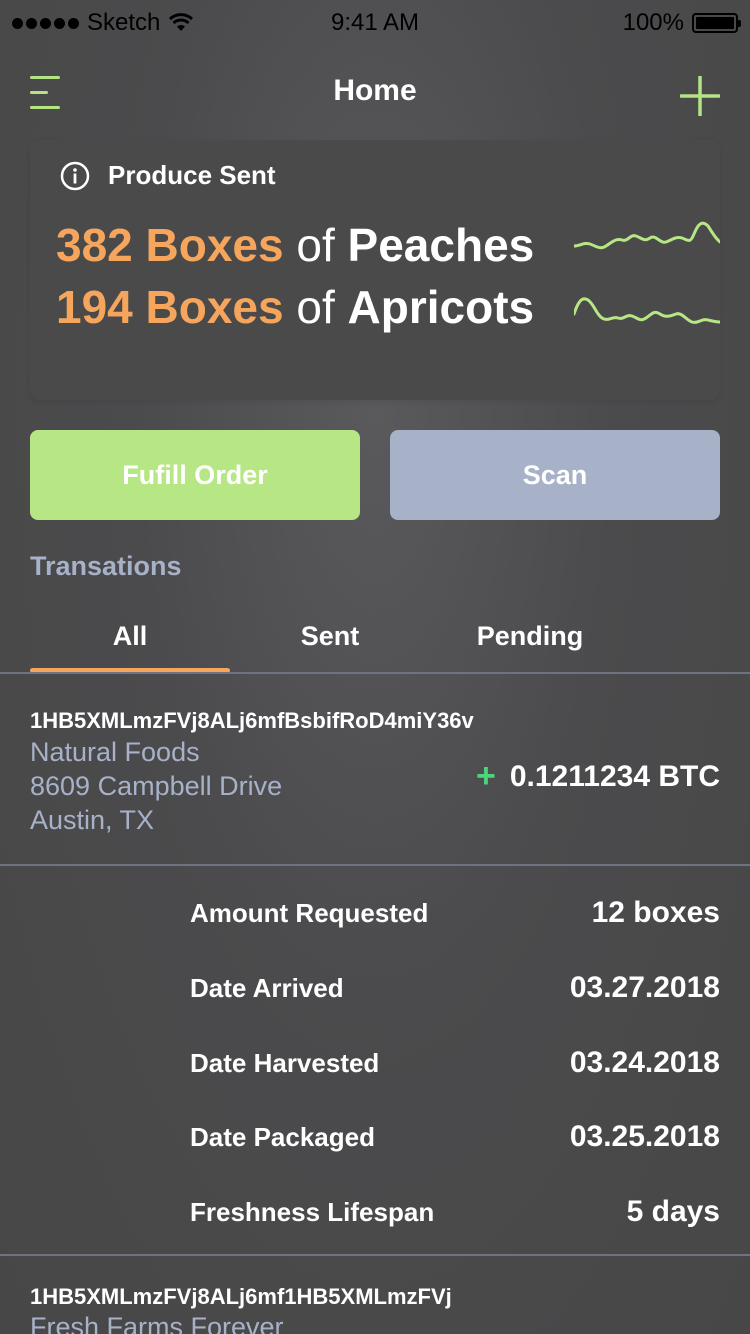 This screenshot has width=750, height=1334. Describe the element at coordinates (441, 307) in the screenshot. I see `produce-name: Apricots` at that location.